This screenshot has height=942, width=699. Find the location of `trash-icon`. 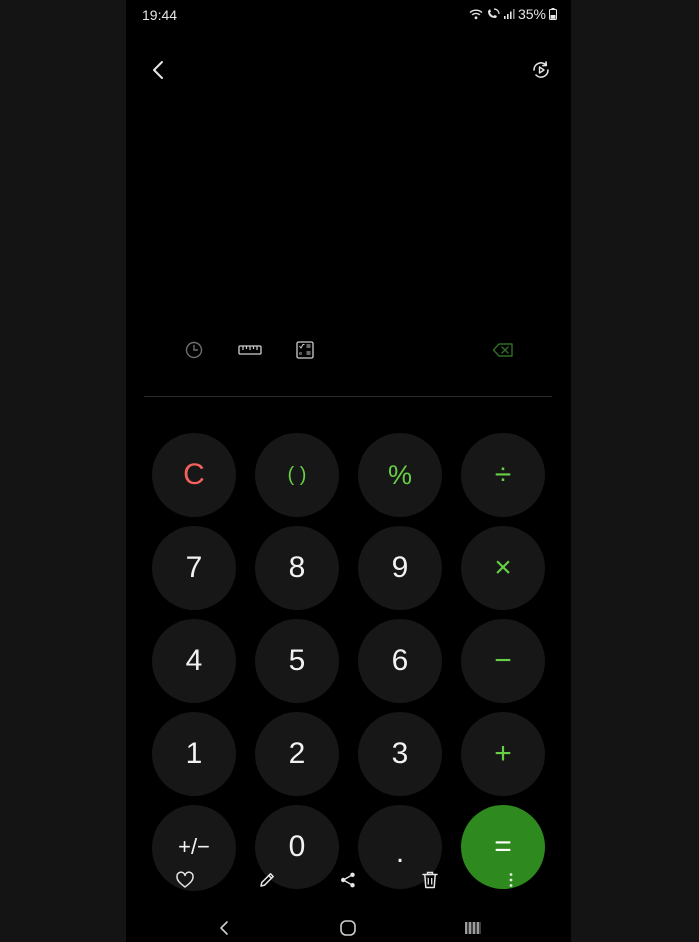

trash-icon is located at coordinates (430, 880).